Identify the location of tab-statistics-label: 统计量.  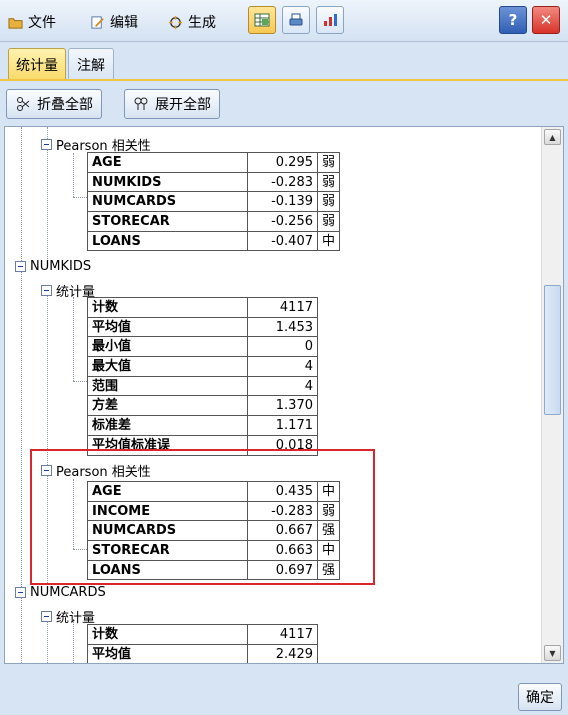
(37, 65).